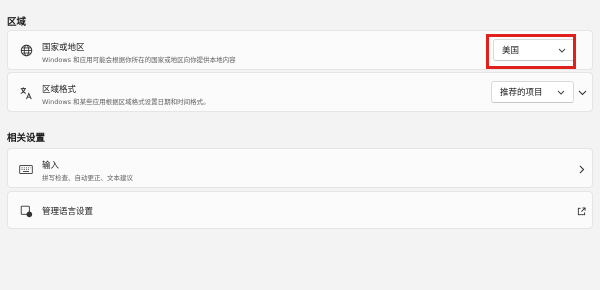  I want to click on language-settings-title: 管理语言设置, so click(68, 212).